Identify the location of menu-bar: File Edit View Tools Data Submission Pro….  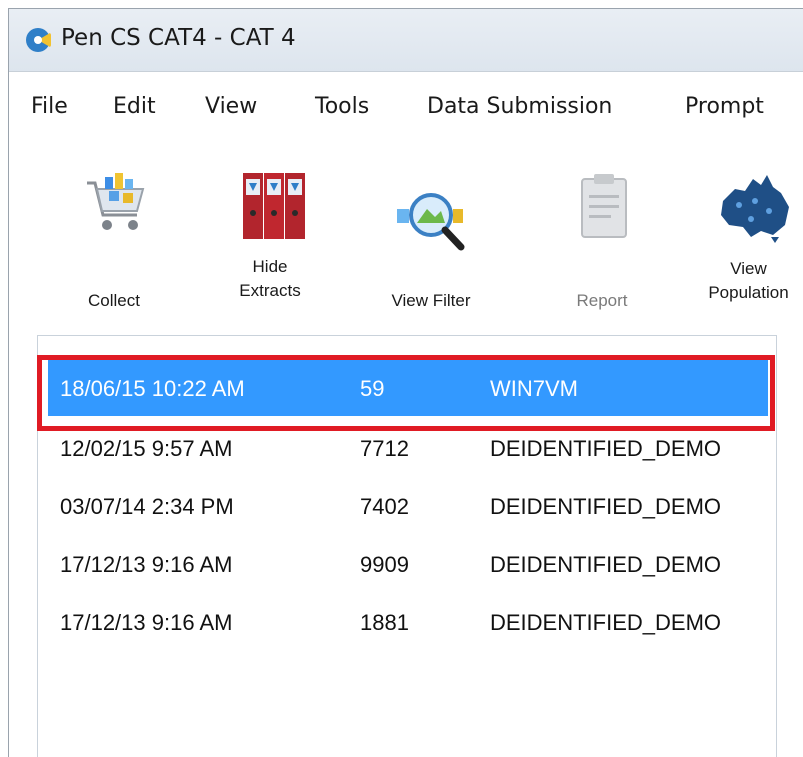
(406, 110).